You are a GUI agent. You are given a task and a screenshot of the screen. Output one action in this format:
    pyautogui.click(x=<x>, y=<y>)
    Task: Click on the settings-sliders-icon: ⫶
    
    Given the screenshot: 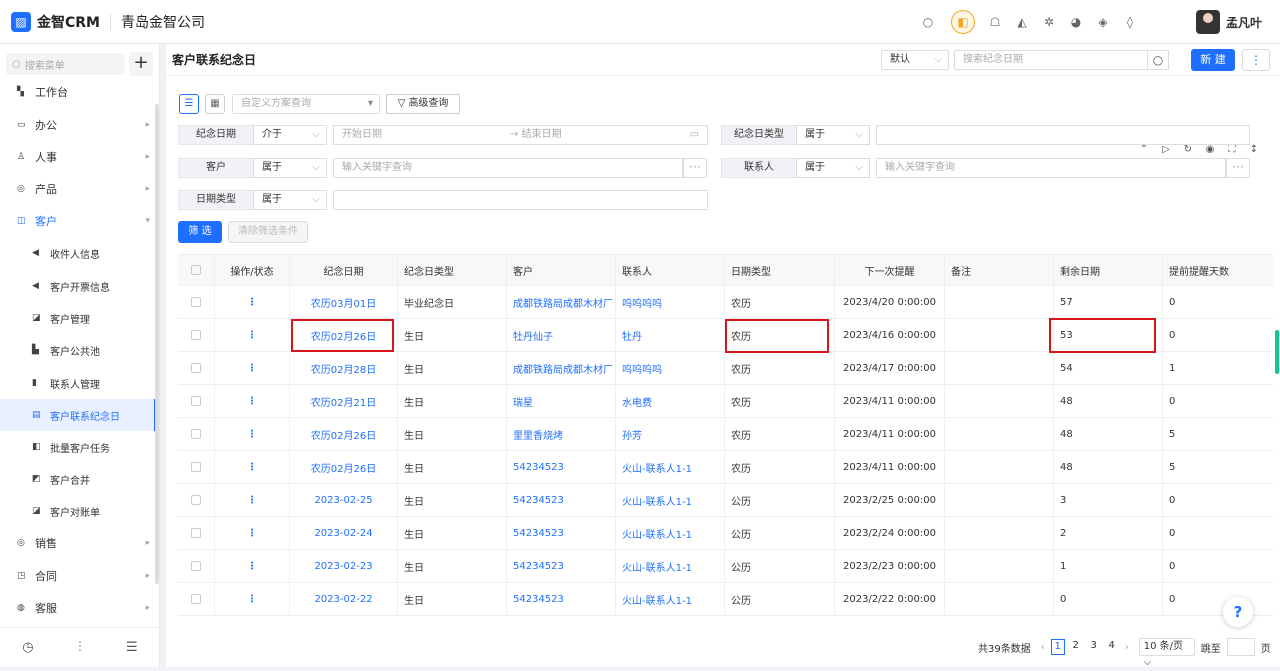 What is the action you would take?
    pyautogui.click(x=79, y=647)
    